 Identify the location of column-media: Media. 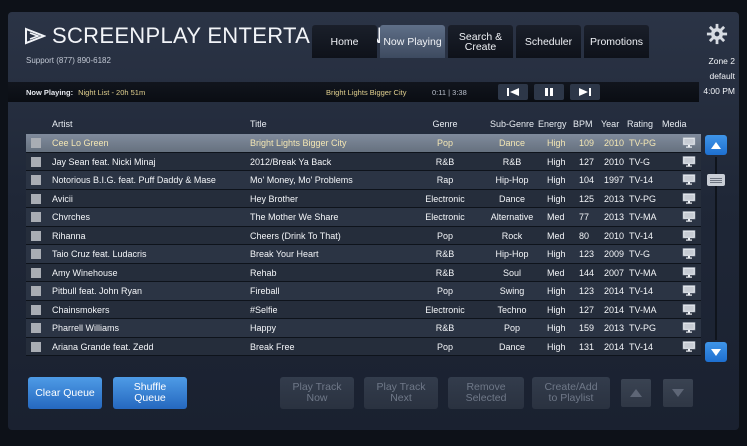
(674, 124).